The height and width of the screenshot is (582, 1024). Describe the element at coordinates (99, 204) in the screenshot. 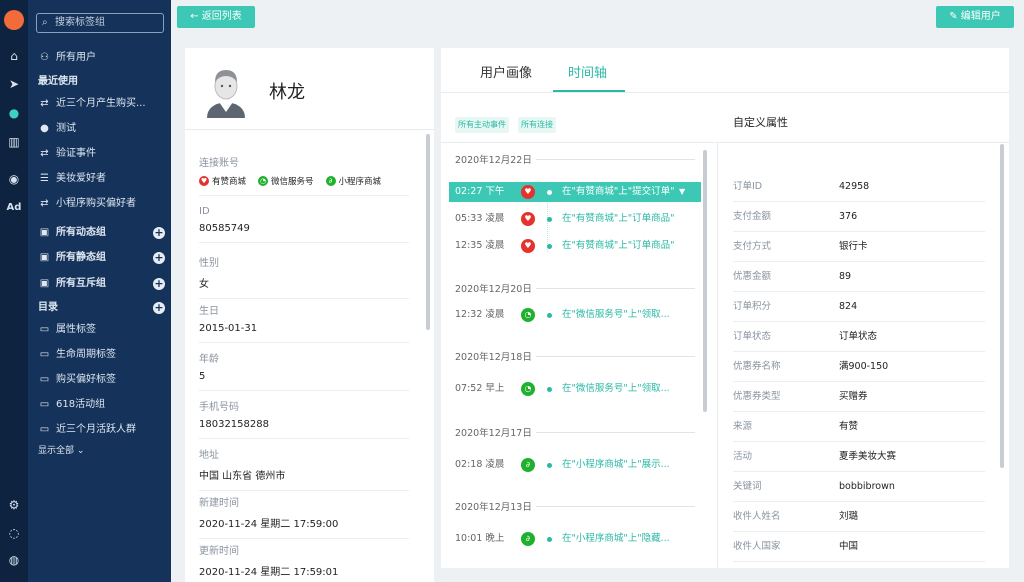

I see `sidebar-item-recent: ⇄ 小程序购买偏好者` at that location.